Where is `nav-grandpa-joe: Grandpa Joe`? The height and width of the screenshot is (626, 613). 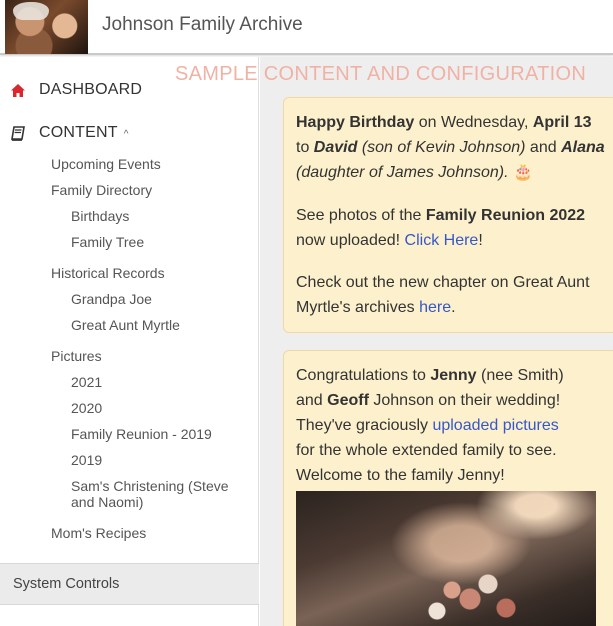 nav-grandpa-joe: Grandpa Joe is located at coordinates (111, 299).